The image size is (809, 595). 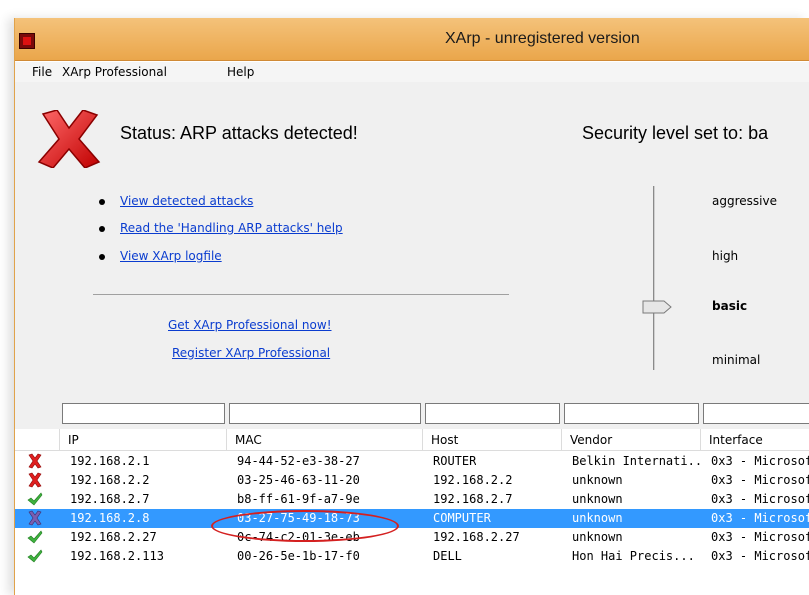 What do you see at coordinates (675, 133) in the screenshot?
I see `security-level-text: Security level set to: ba` at bounding box center [675, 133].